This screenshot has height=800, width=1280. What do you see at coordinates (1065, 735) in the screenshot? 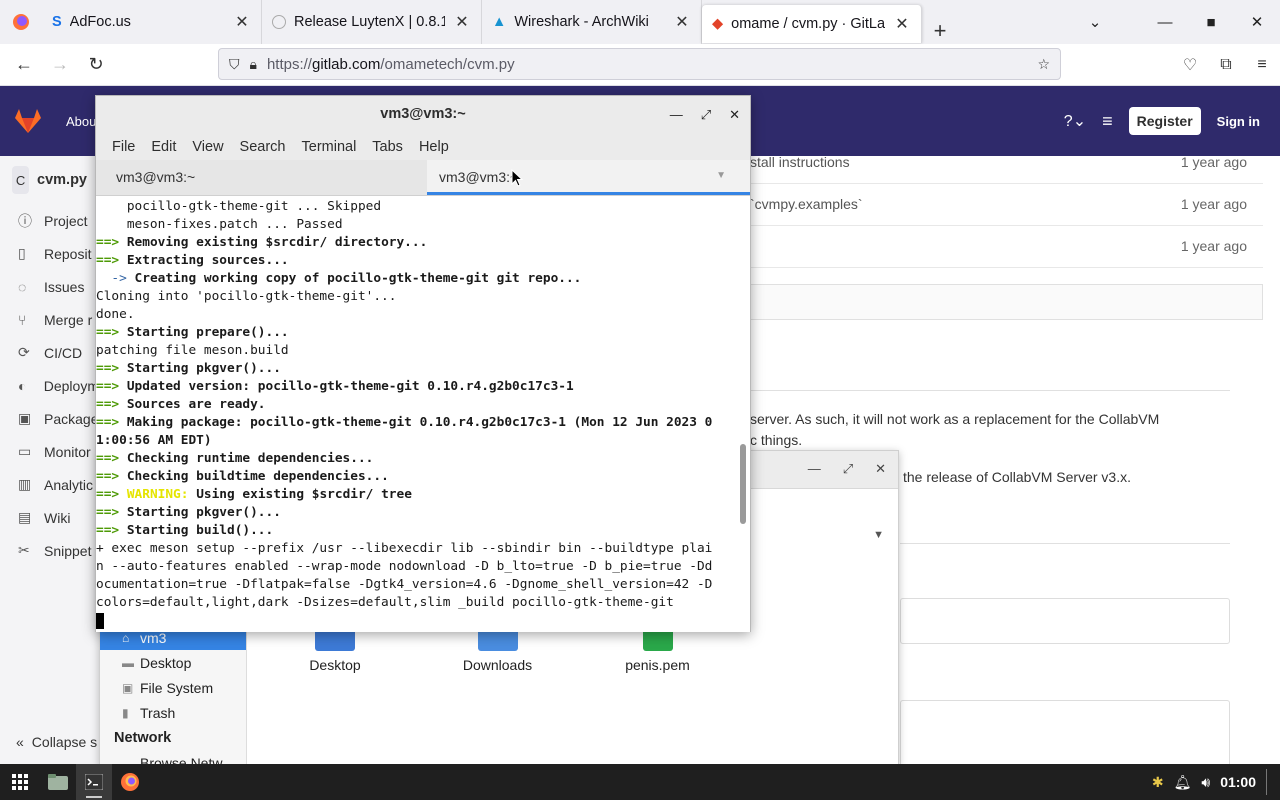
I see `code-block` at bounding box center [1065, 735].